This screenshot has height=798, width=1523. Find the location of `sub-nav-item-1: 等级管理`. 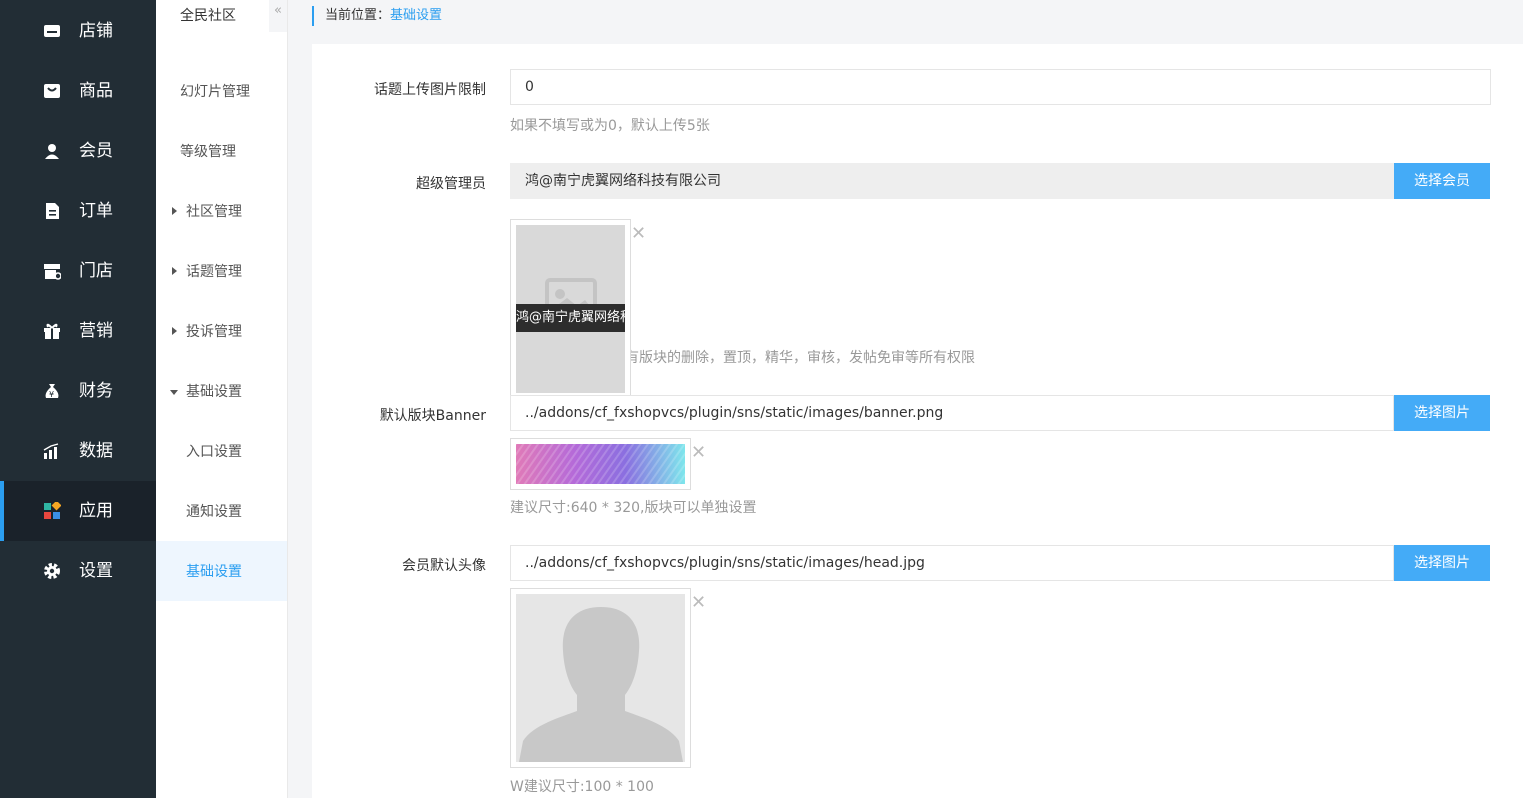

sub-nav-item-1: 等级管理 is located at coordinates (221, 151).